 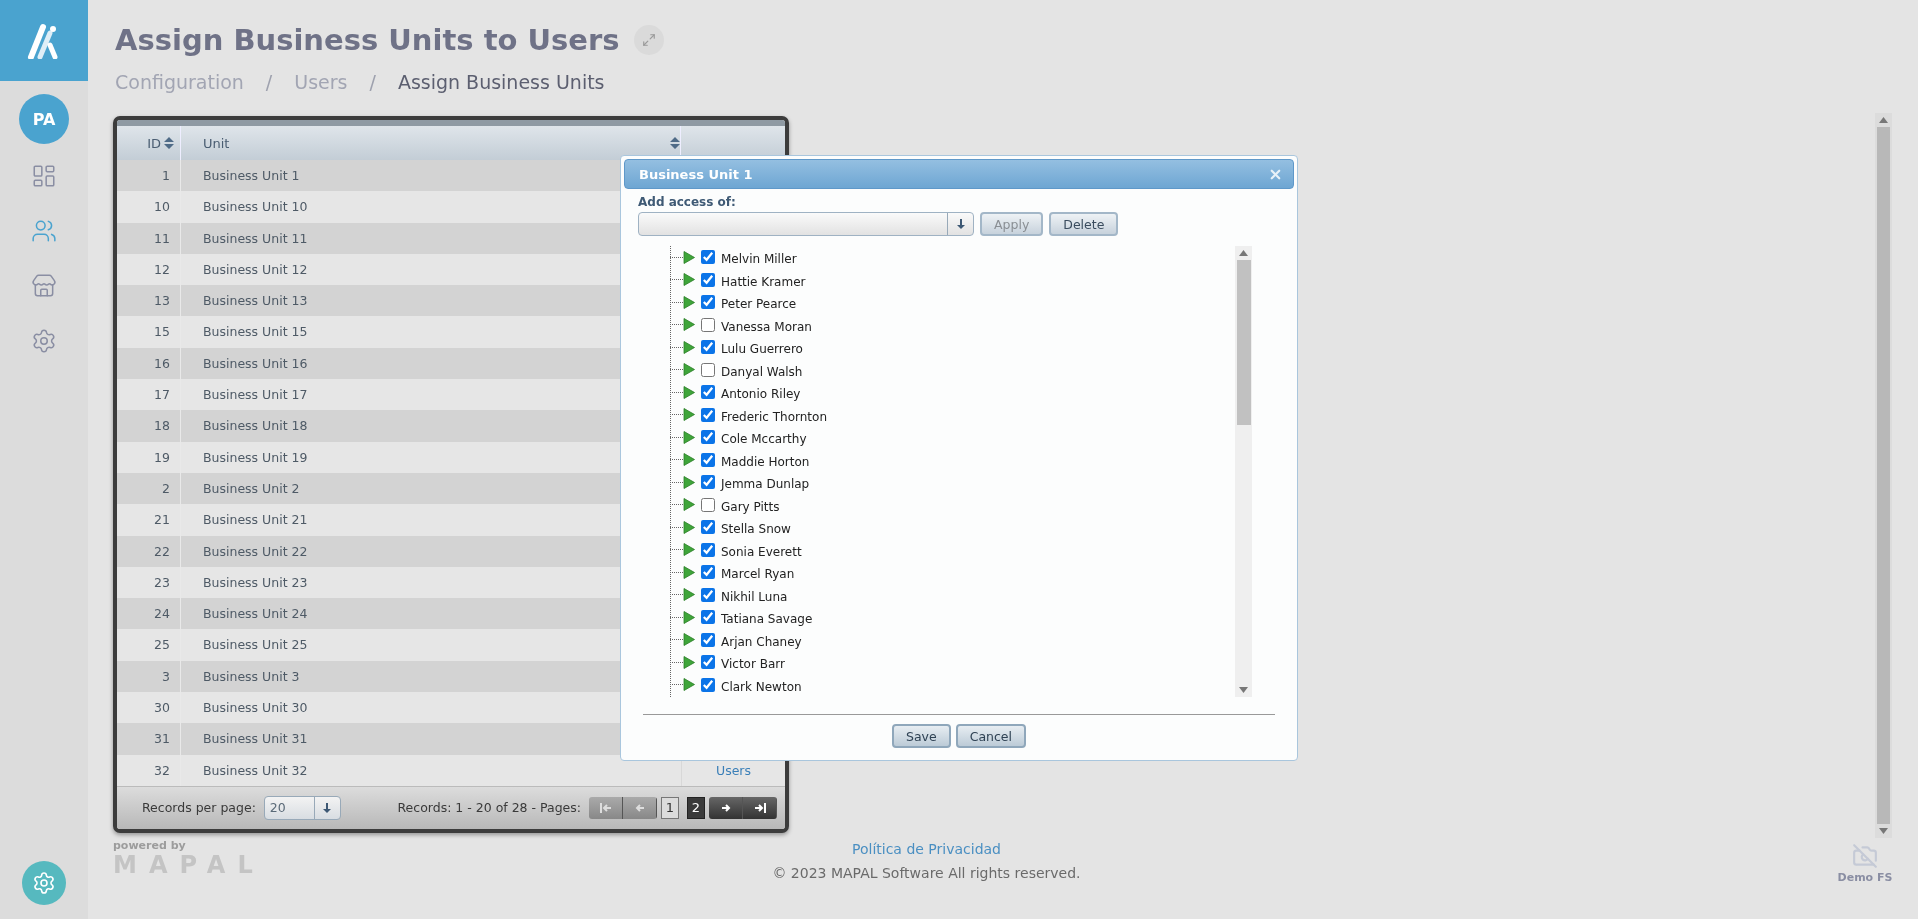 I want to click on table-cell: 16, so click(x=162, y=363).